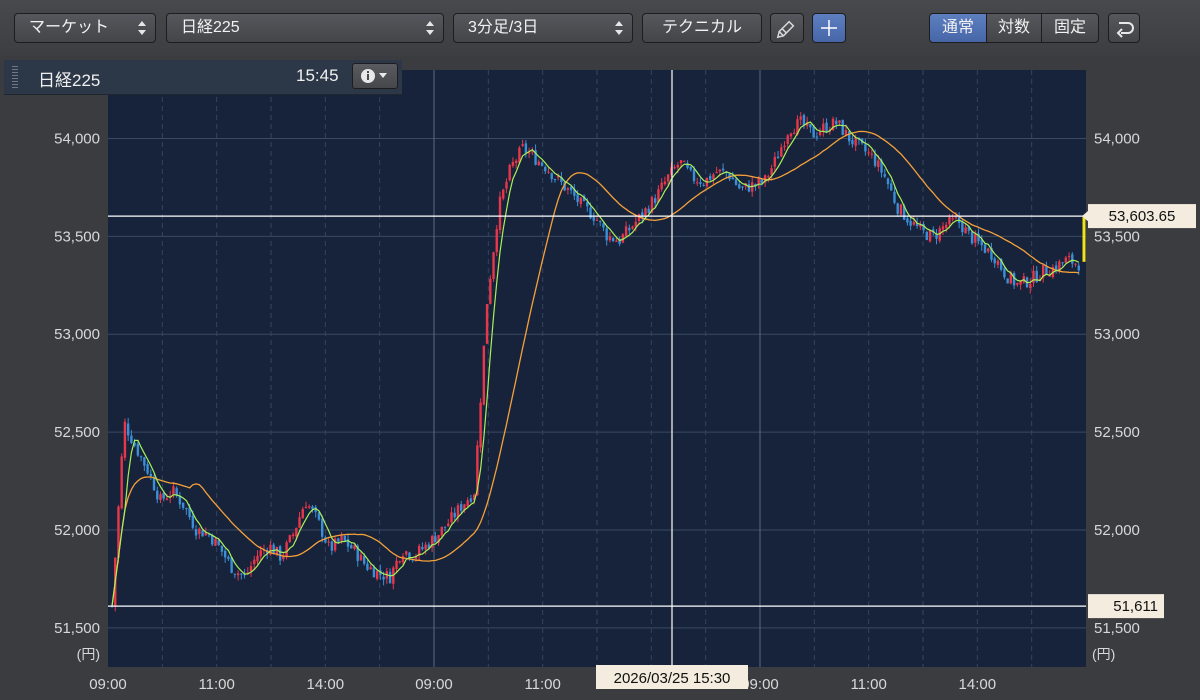  Describe the element at coordinates (672, 678) in the screenshot. I see `crosshair-time-label: 2026/03/25 15:30` at that location.